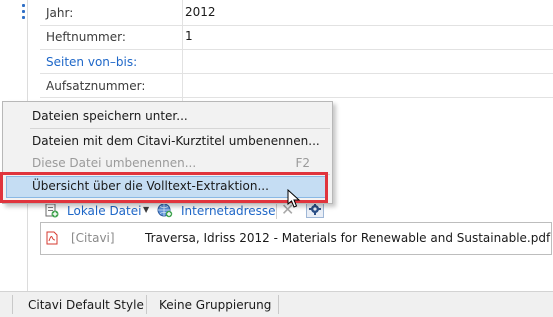 The width and height of the screenshot is (553, 317). Describe the element at coordinates (52, 238) in the screenshot. I see `pdf-icon` at that location.